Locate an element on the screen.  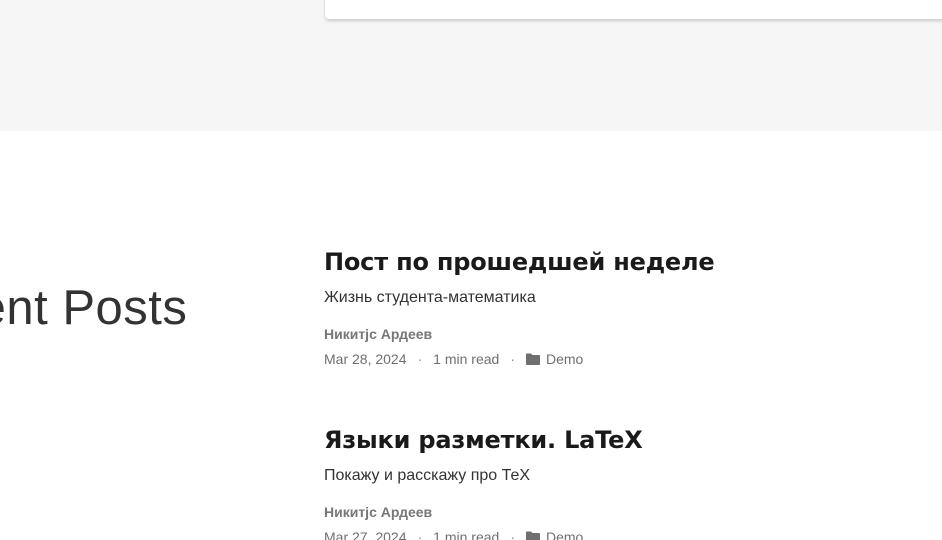
featured-card-bottom is located at coordinates (633, 9).